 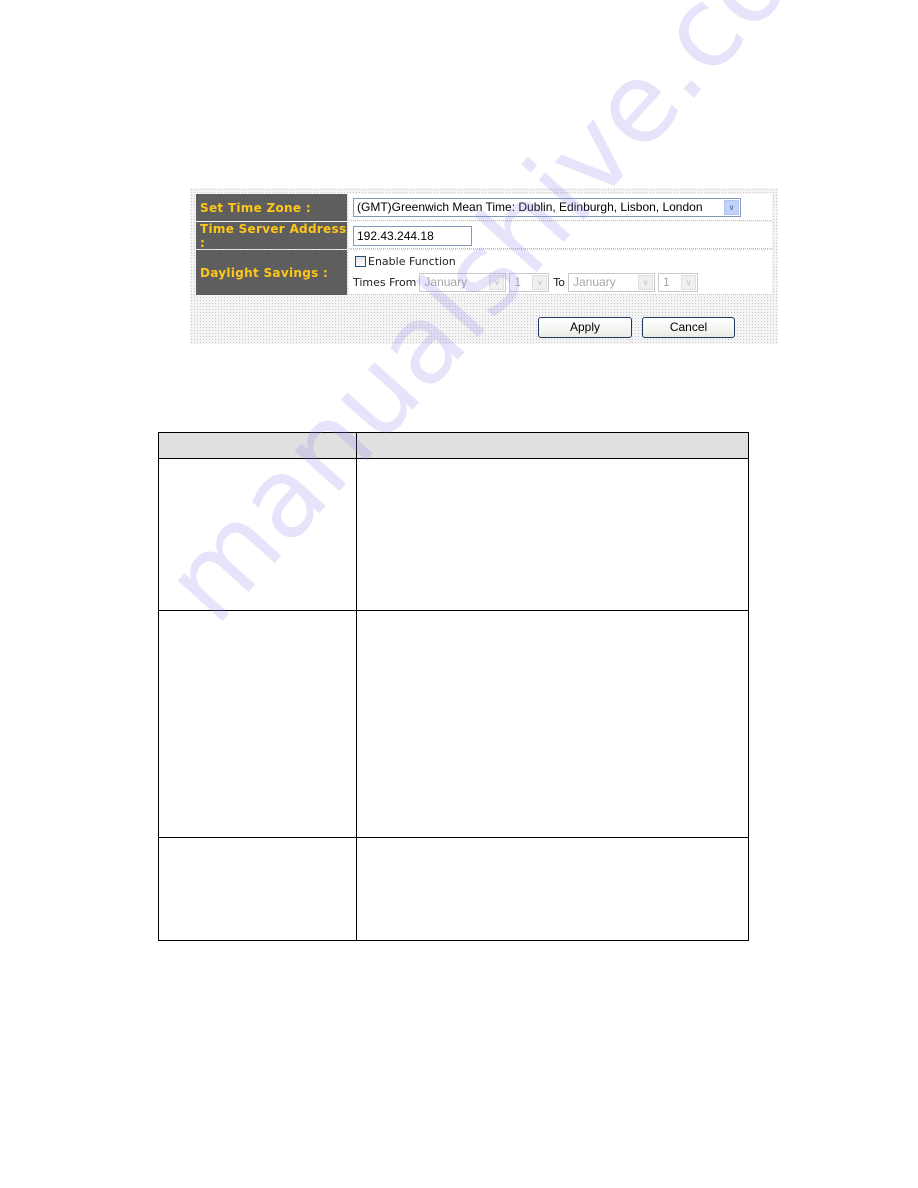 What do you see at coordinates (688, 327) in the screenshot?
I see `cancel-button: Cancel` at bounding box center [688, 327].